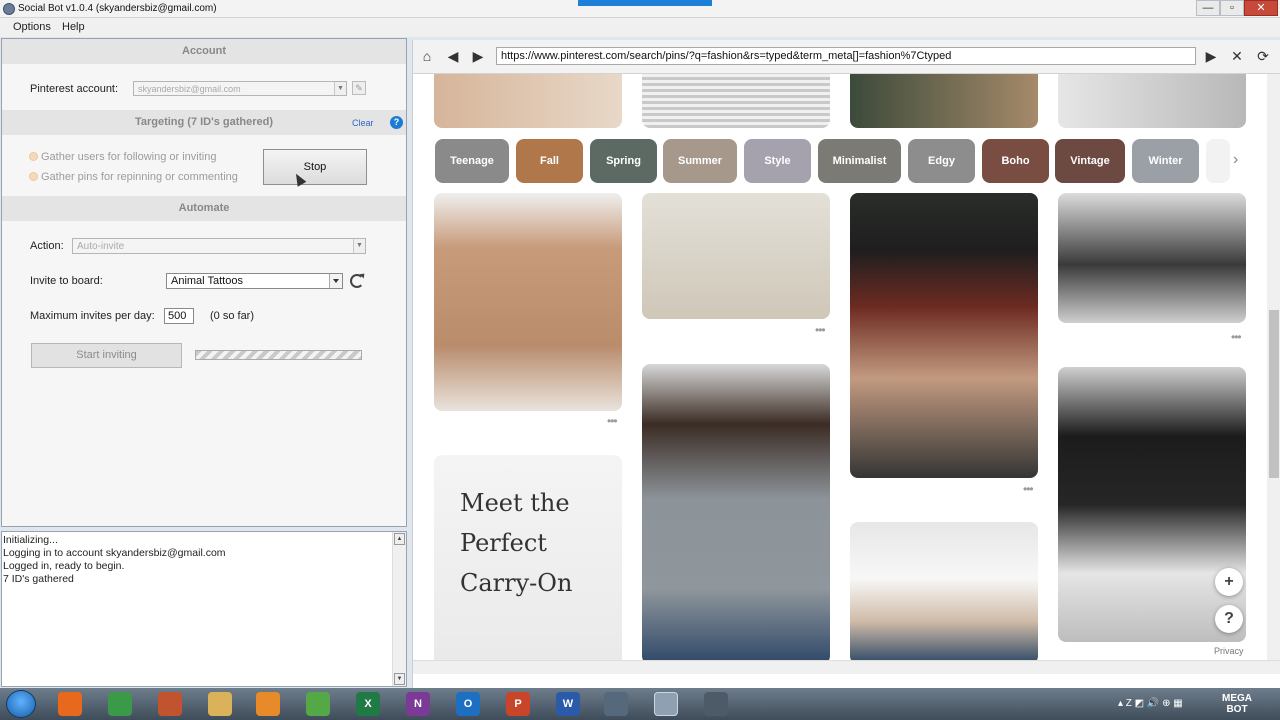 The height and width of the screenshot is (720, 1280). Describe the element at coordinates (220, 704) in the screenshot. I see `folder-icon` at that location.